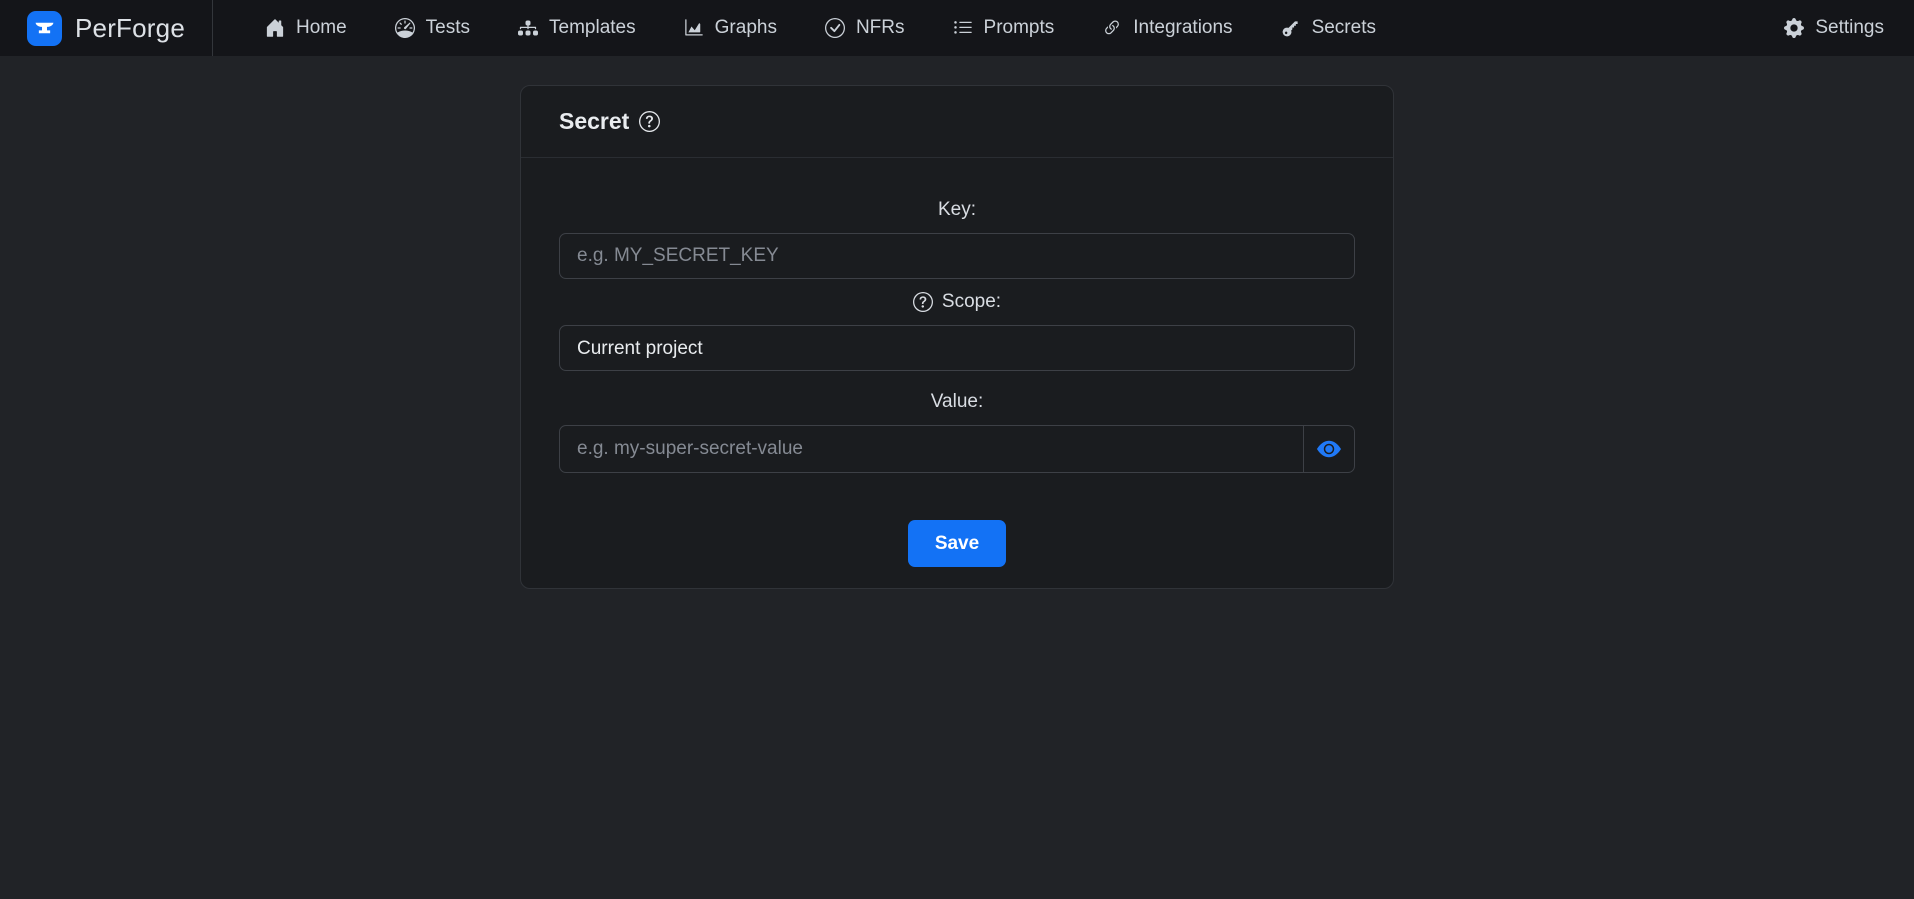  I want to click on speedometer-icon, so click(404, 28).